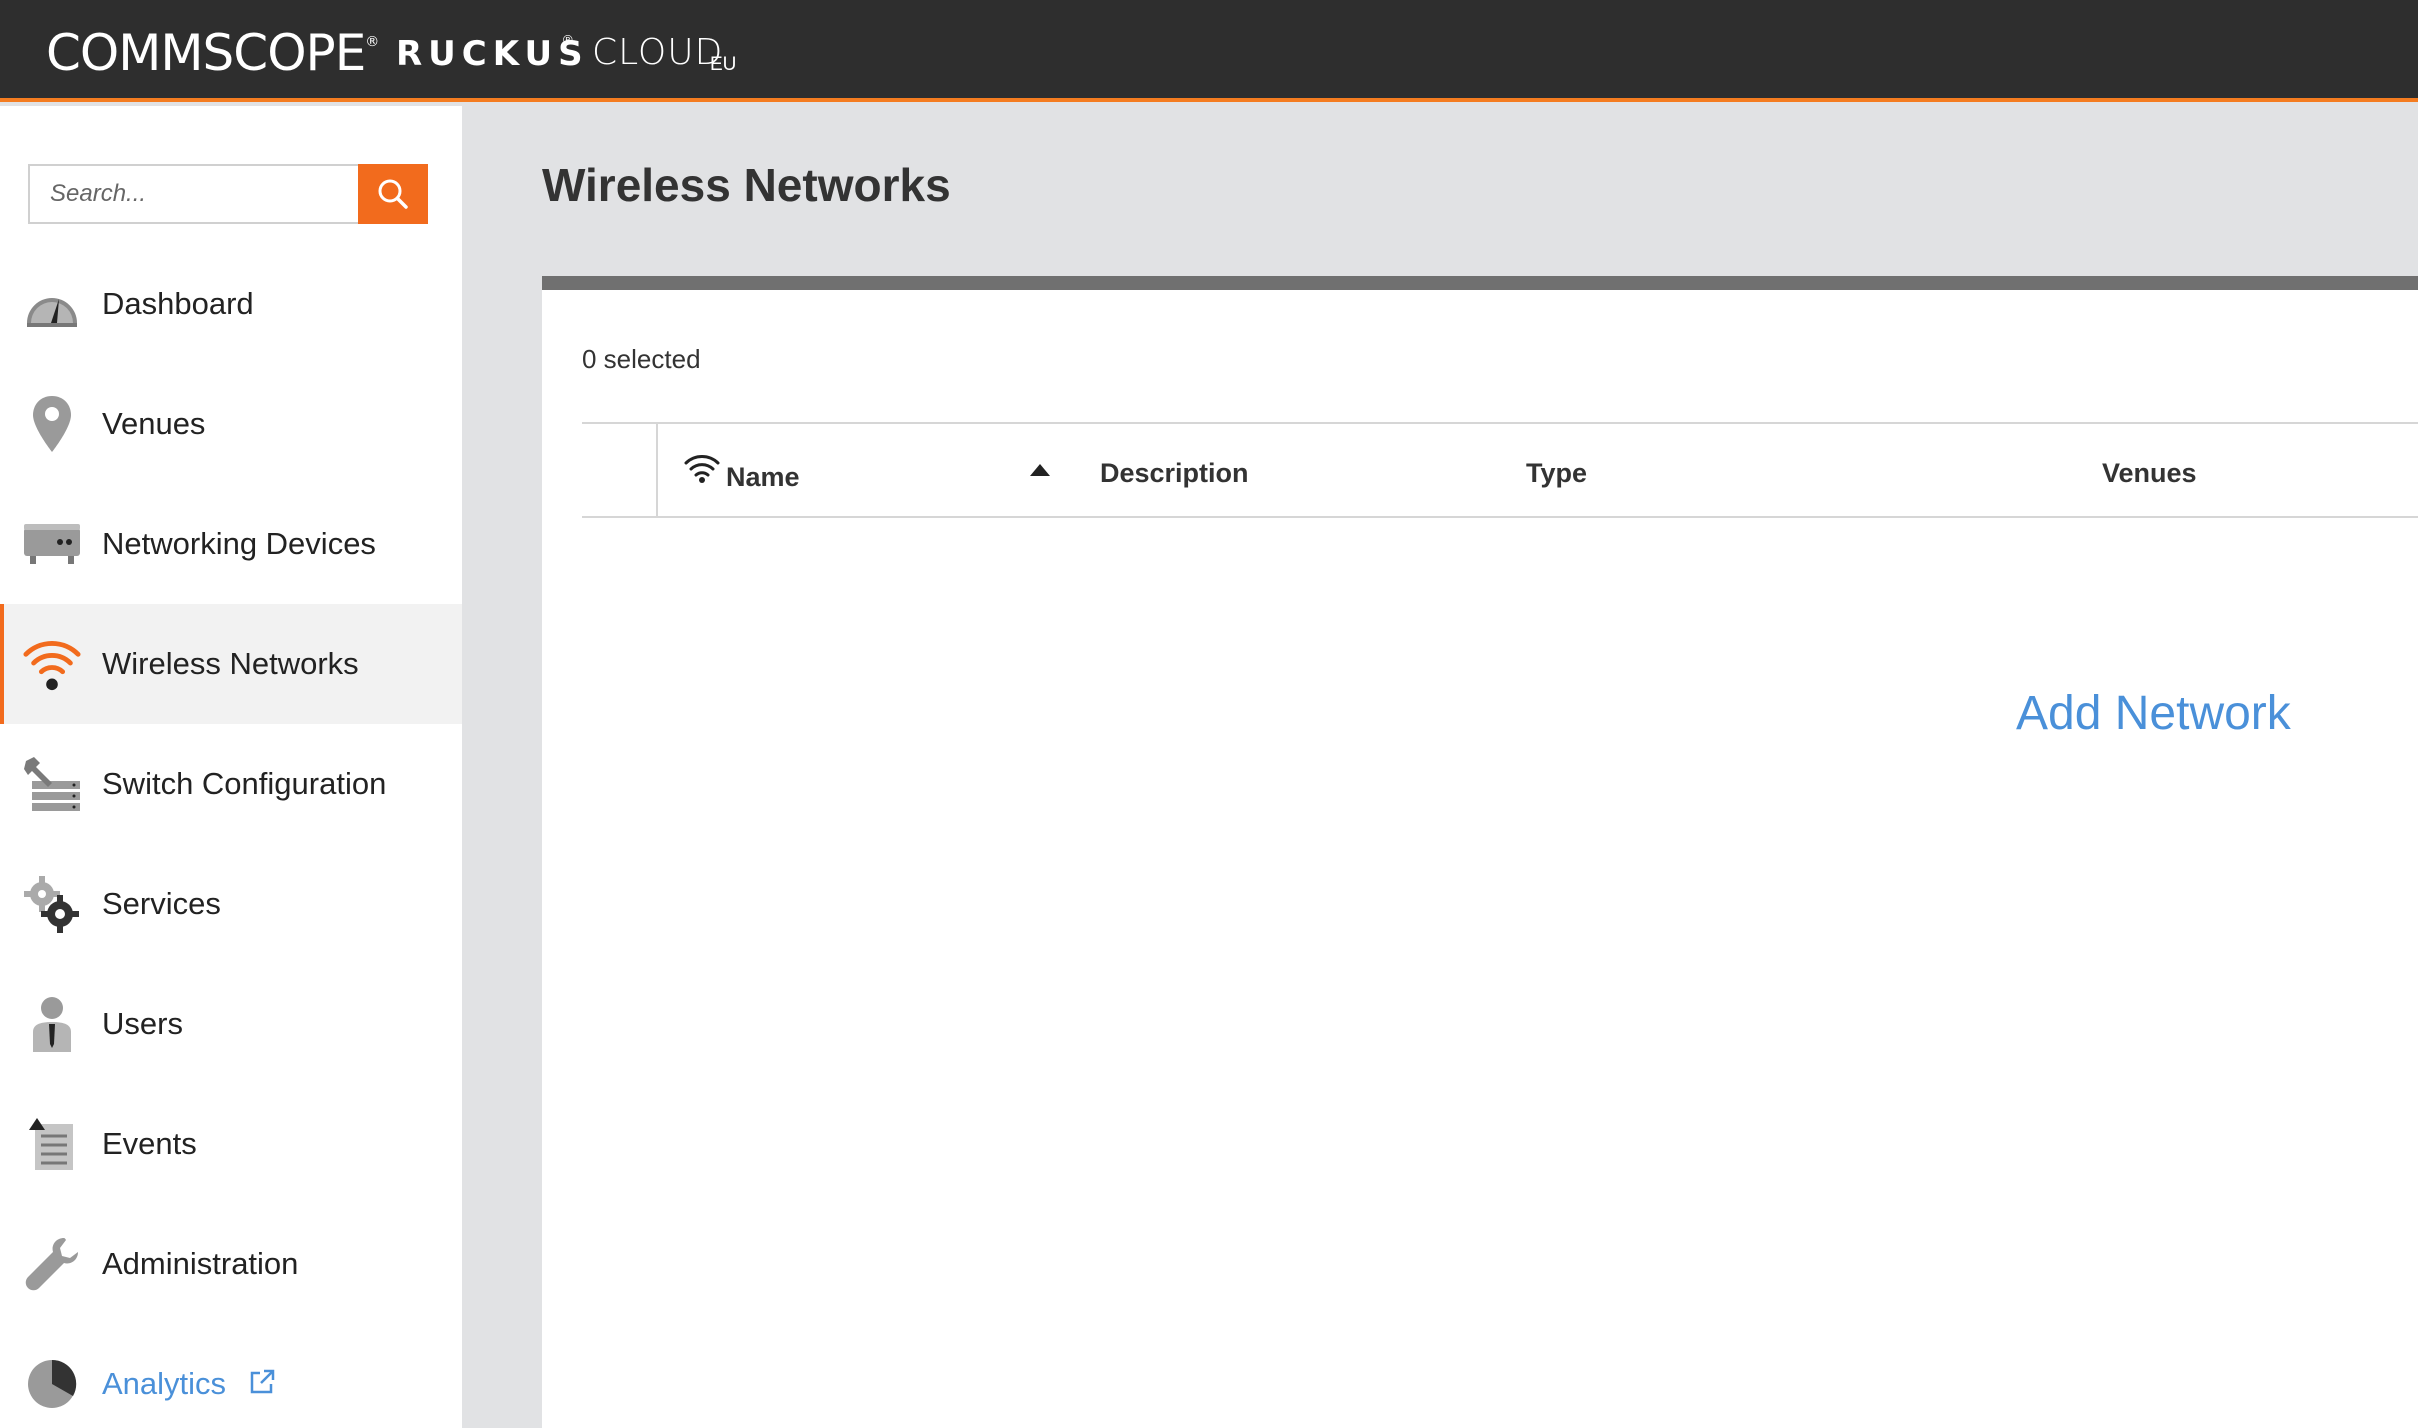  I want to click on column-header-description: Description, so click(1174, 473).